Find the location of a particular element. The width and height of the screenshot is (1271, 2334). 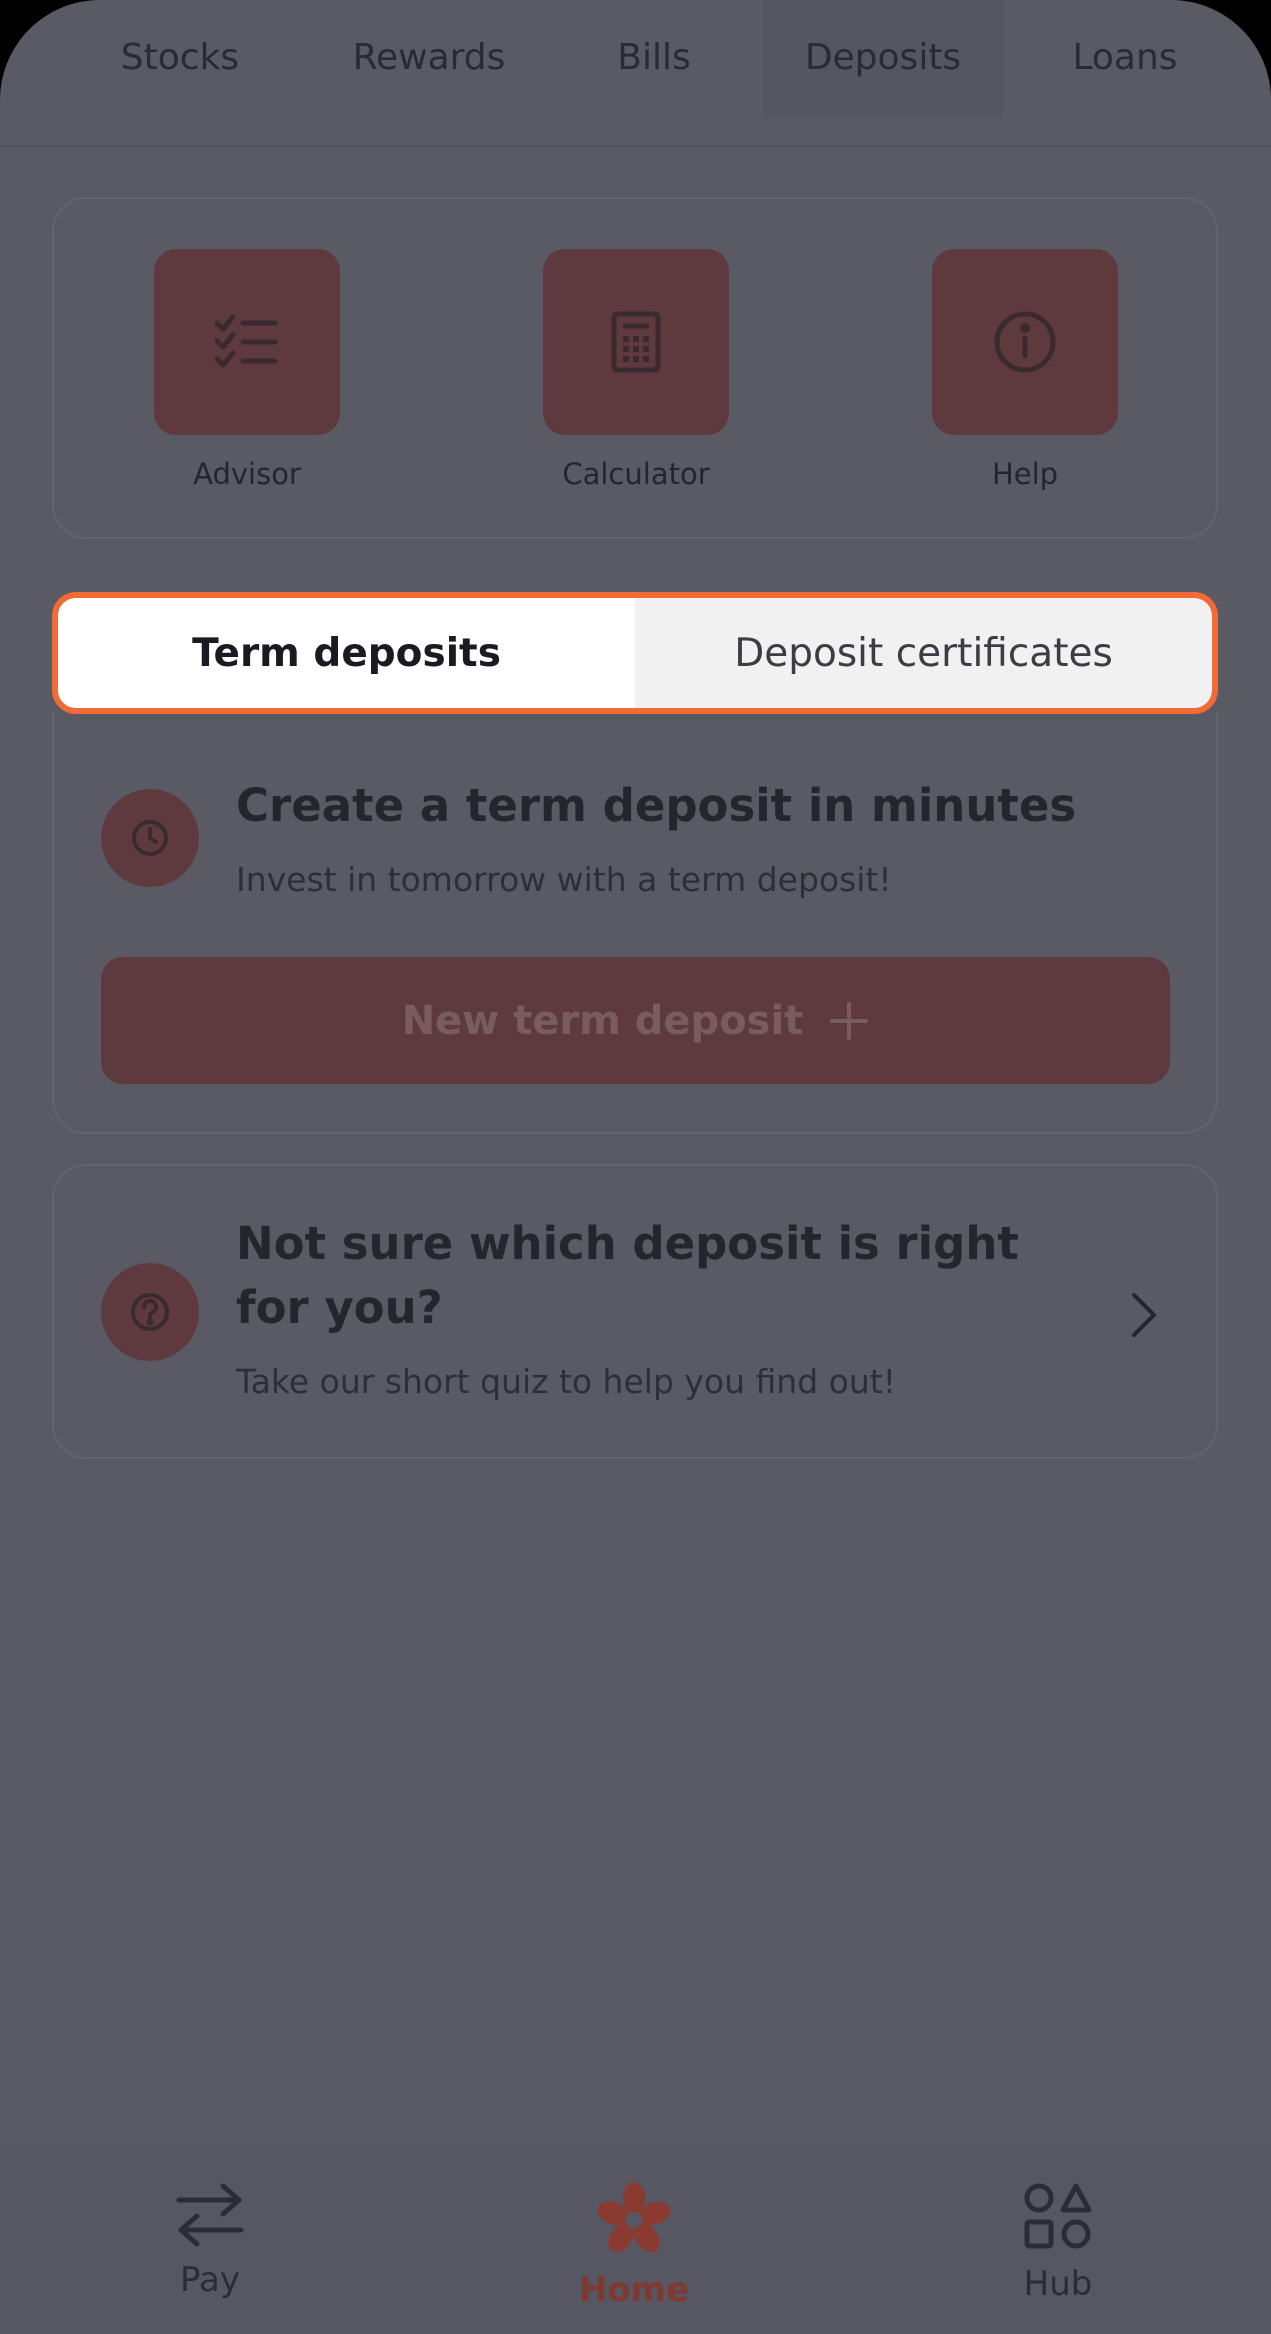

help-tile is located at coordinates (1025, 342).